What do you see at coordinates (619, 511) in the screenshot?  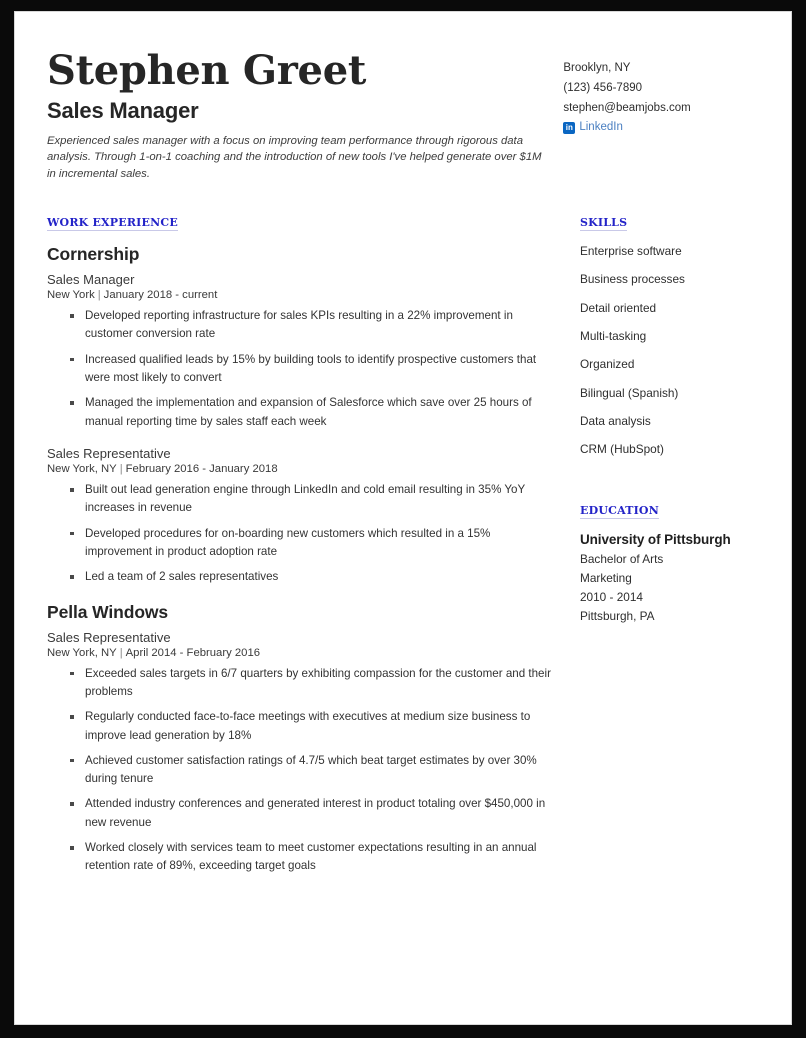 I see `section-heading-education: EDUCATION` at bounding box center [619, 511].